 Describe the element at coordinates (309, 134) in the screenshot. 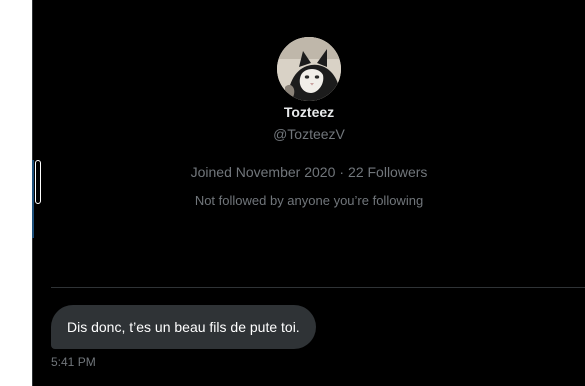

I see `profile-handle: @TozteezV` at that location.